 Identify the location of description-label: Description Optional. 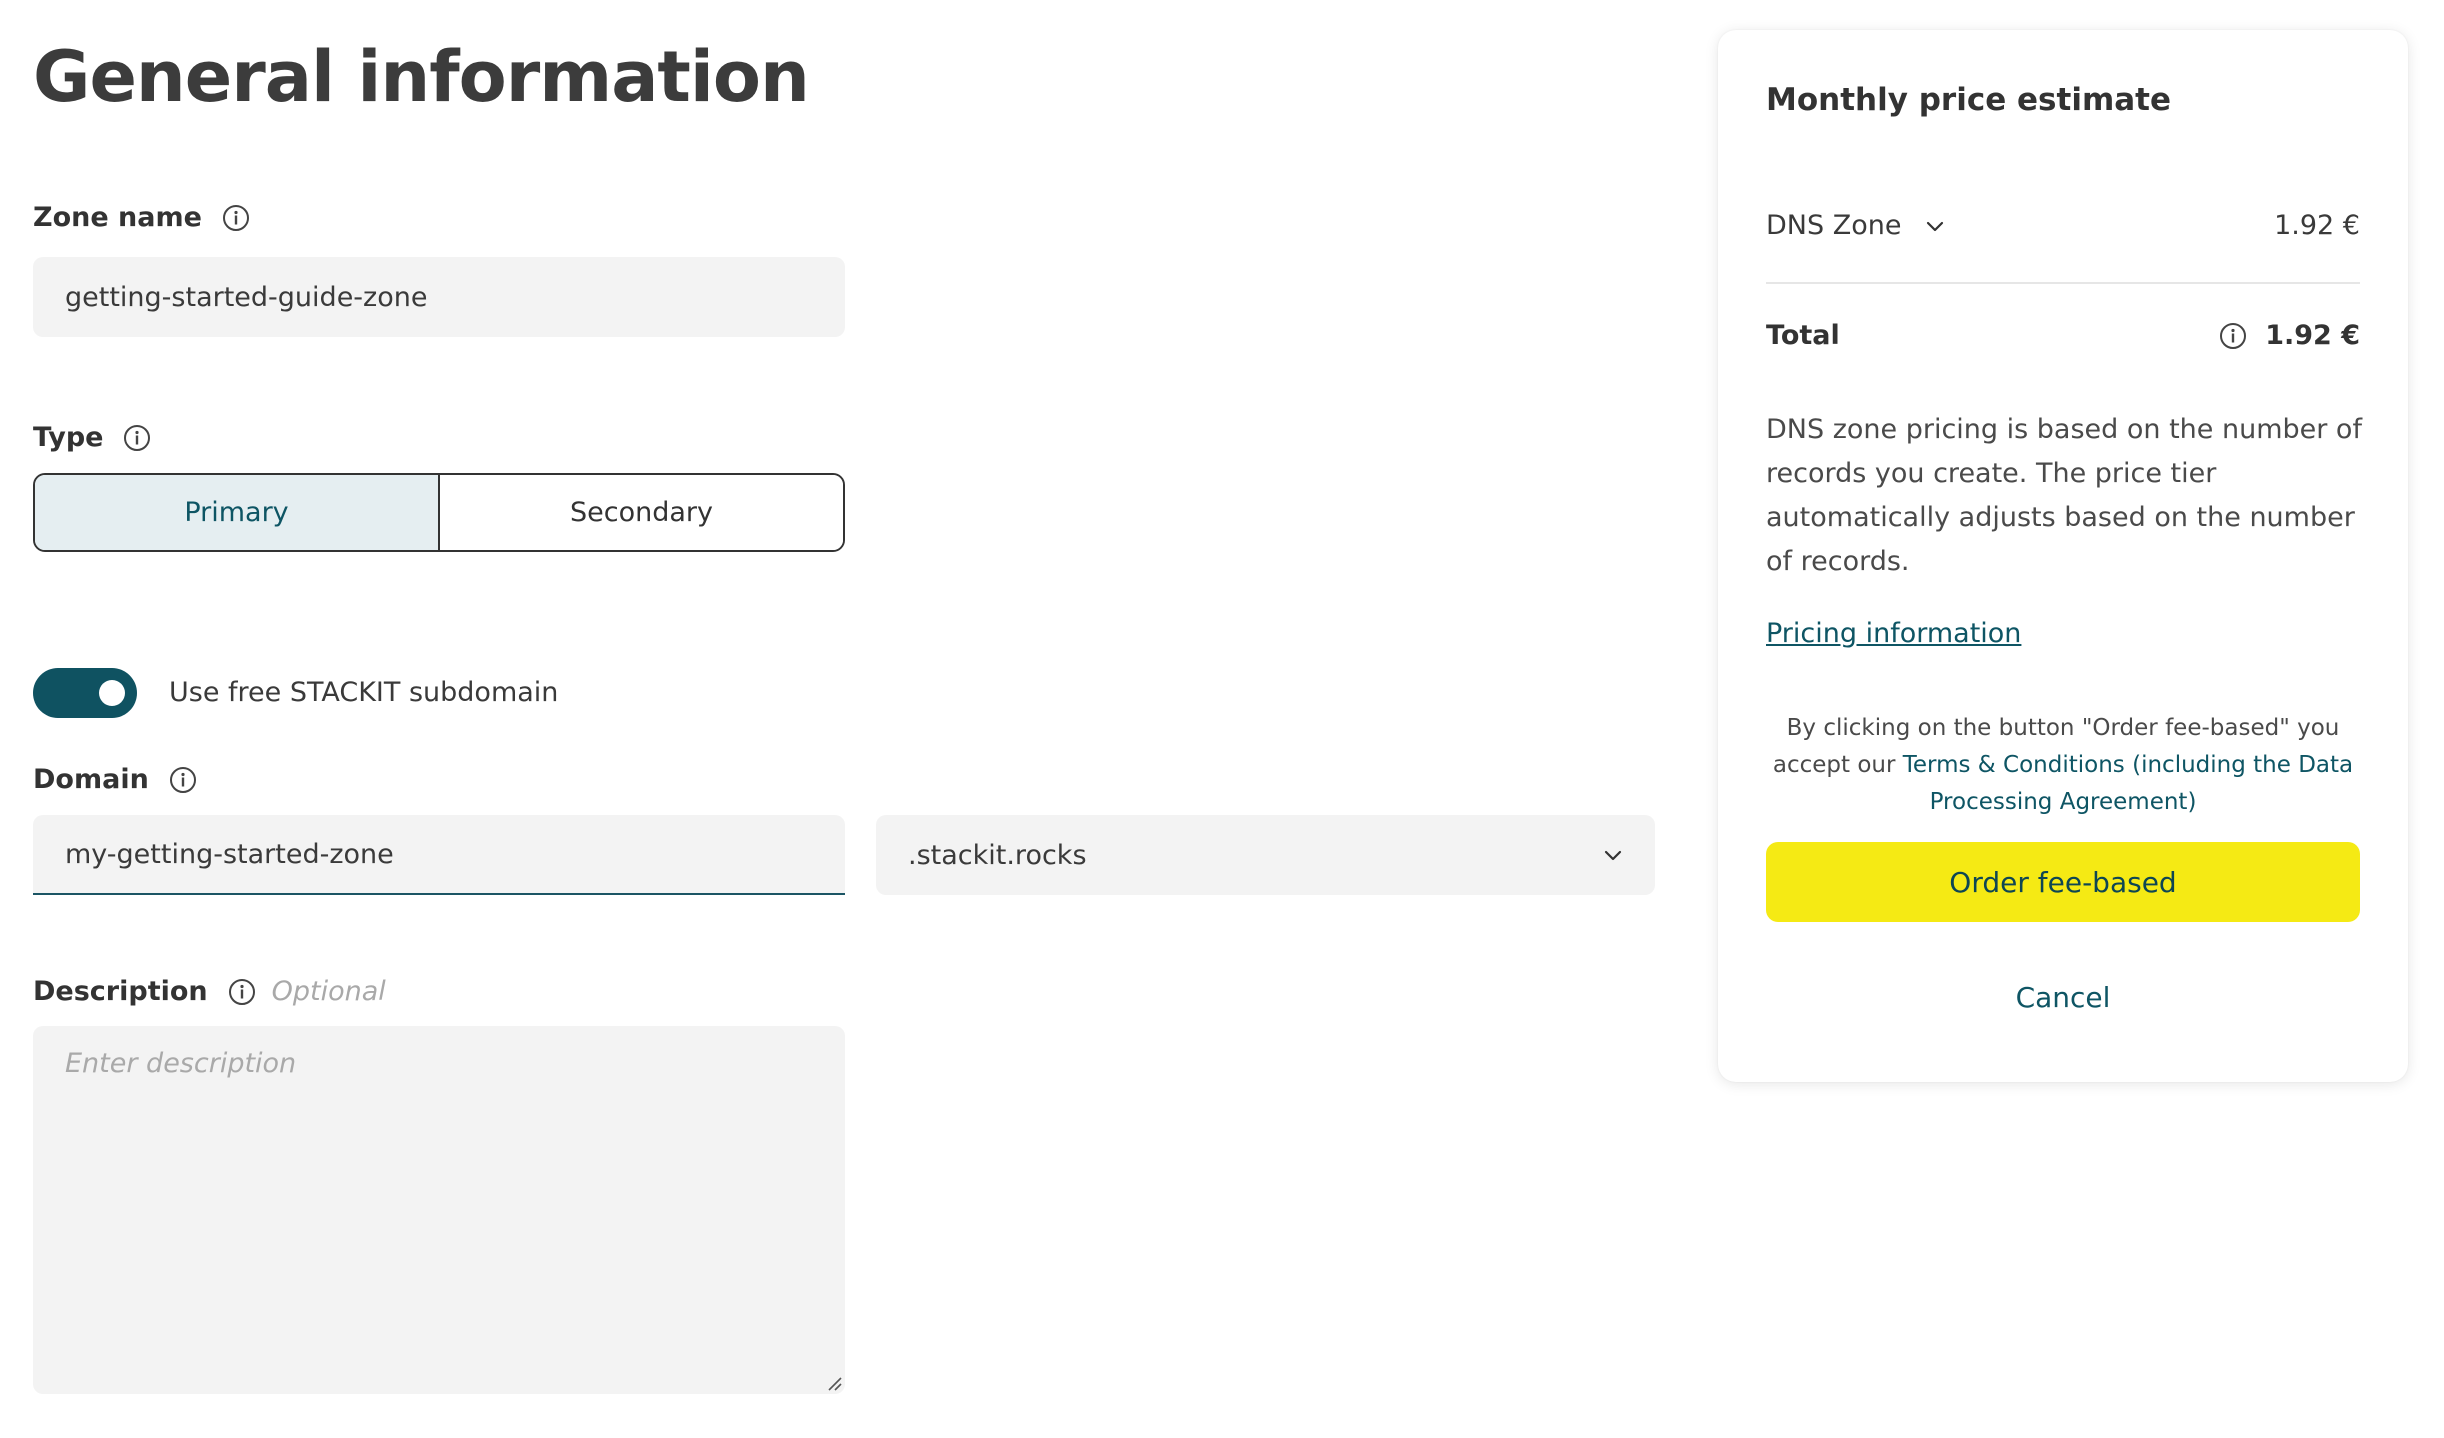
(209, 991).